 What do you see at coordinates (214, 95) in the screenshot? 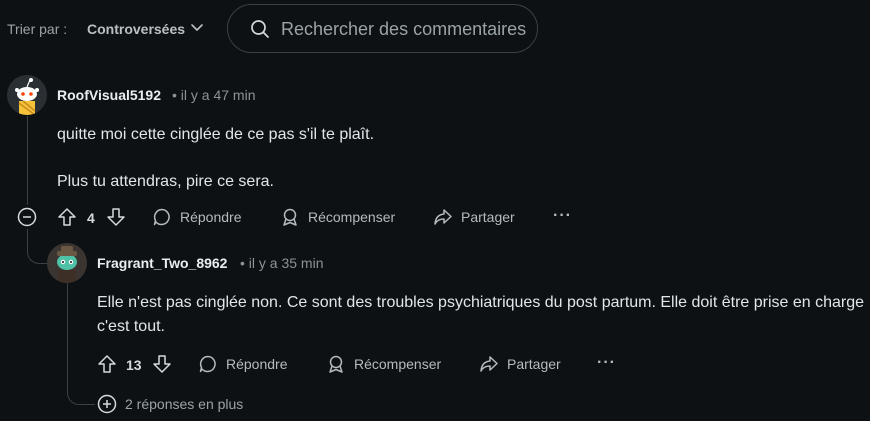
I see `comment-timestamp: • il y a 47 min` at bounding box center [214, 95].